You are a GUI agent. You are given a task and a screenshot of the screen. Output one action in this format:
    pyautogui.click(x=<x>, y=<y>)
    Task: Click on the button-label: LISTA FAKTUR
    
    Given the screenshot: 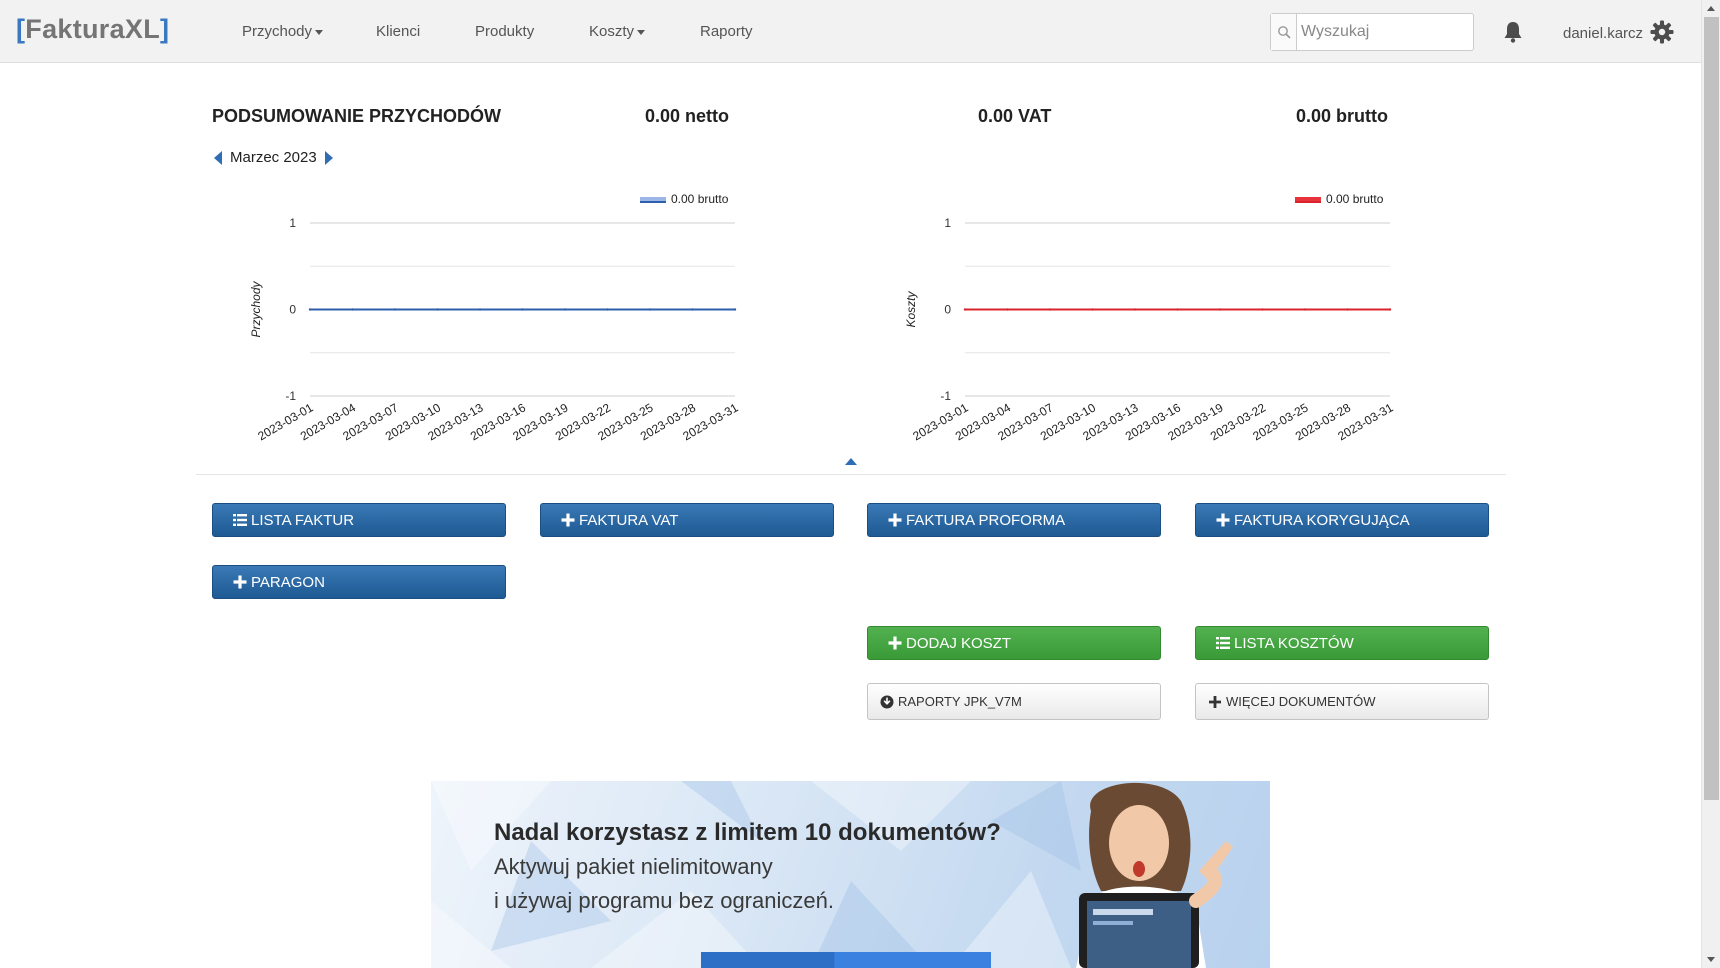 What is the action you would take?
    pyautogui.click(x=303, y=520)
    